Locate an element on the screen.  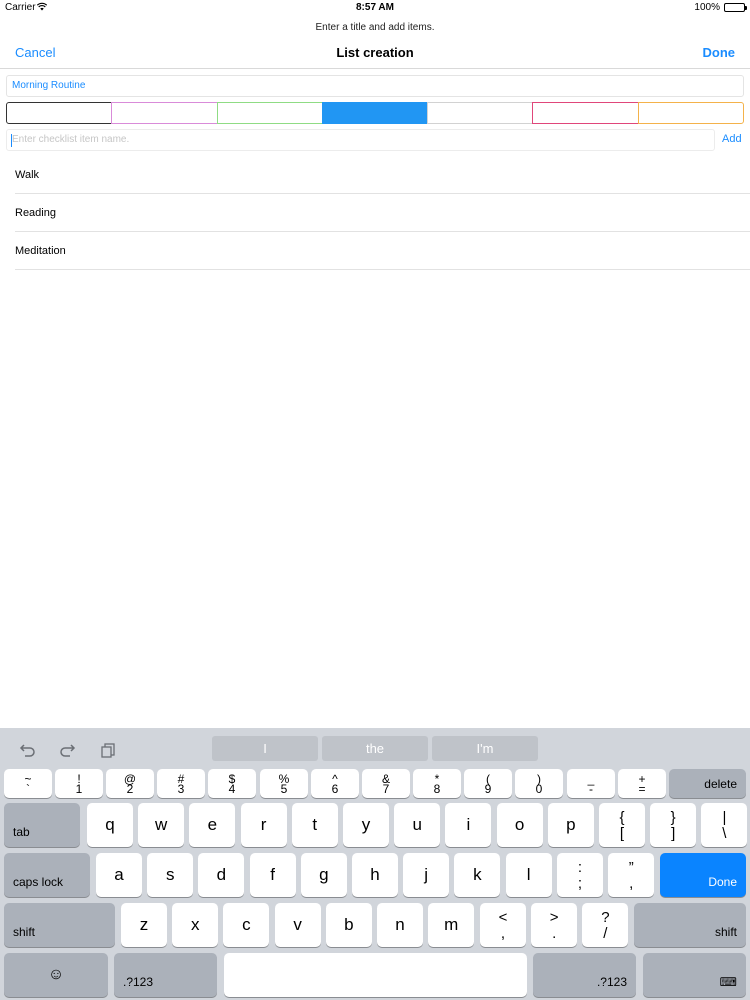
list-item: Walk is located at coordinates (375, 175).